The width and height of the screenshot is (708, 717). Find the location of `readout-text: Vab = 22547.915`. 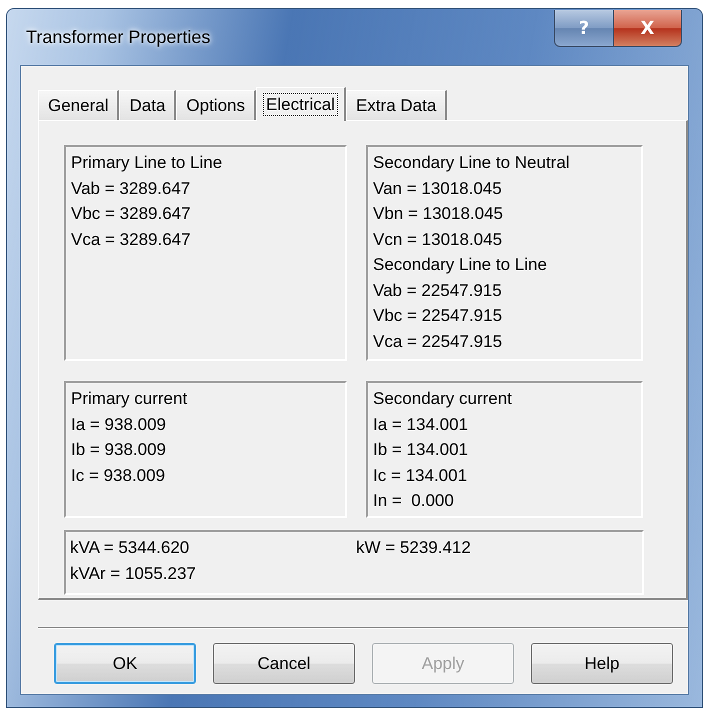

readout-text: Vab = 22547.915 is located at coordinates (438, 291).